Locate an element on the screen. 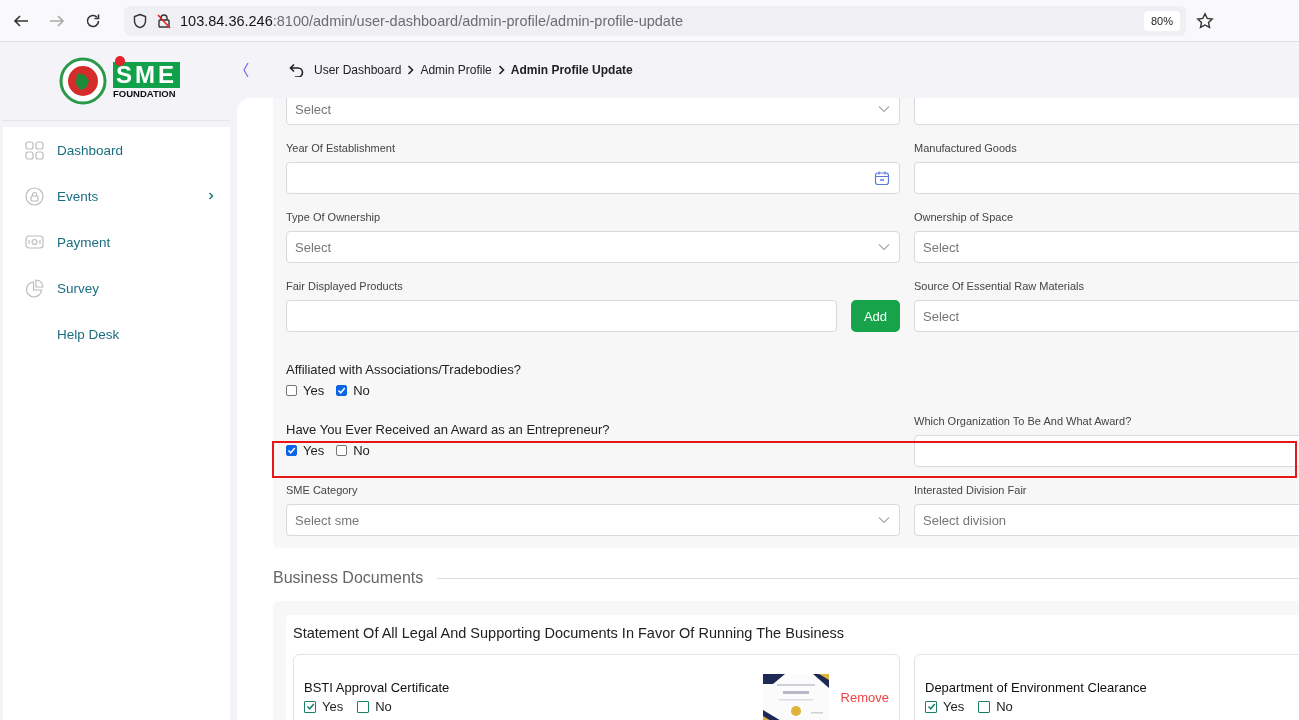 The height and width of the screenshot is (720, 1299). field-label: Ownership of Space is located at coordinates (964, 217).